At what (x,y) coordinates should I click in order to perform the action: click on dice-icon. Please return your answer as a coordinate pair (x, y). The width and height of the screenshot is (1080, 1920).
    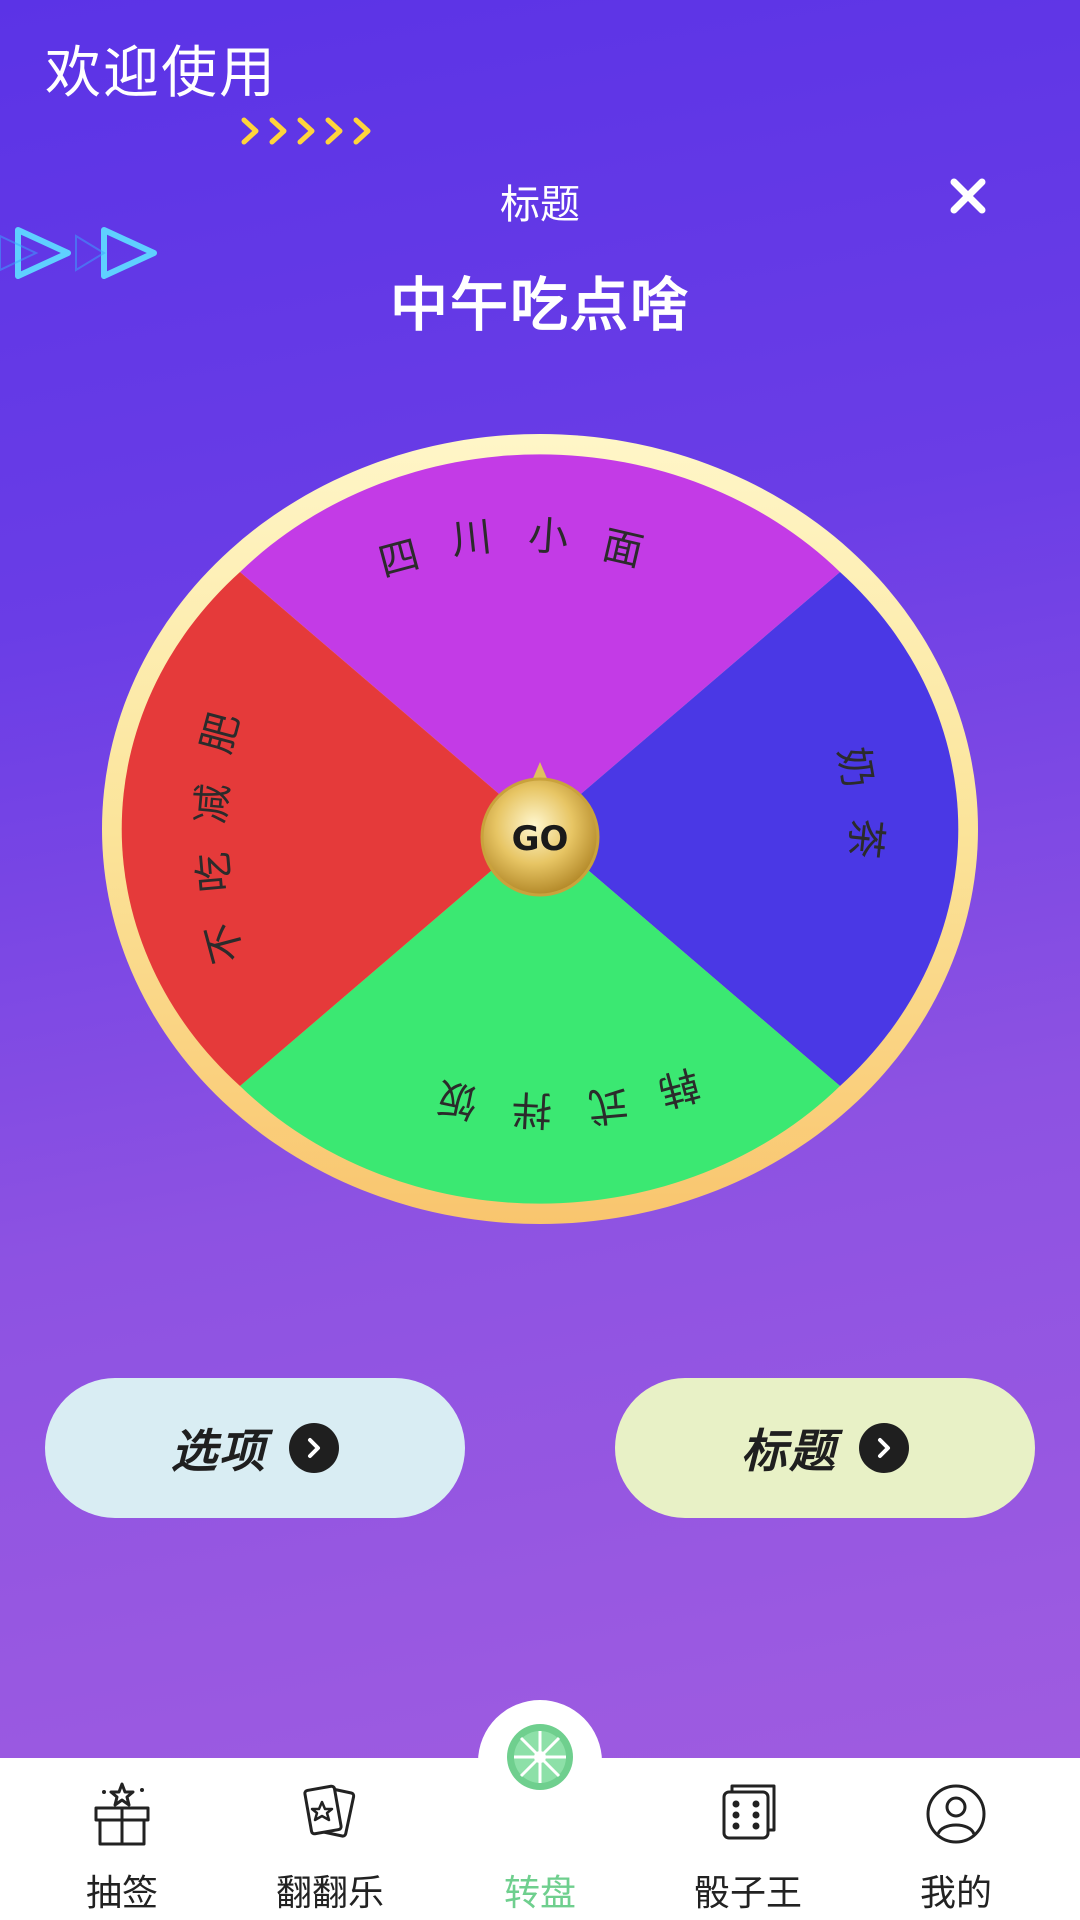
    Looking at the image, I should click on (749, 1812).